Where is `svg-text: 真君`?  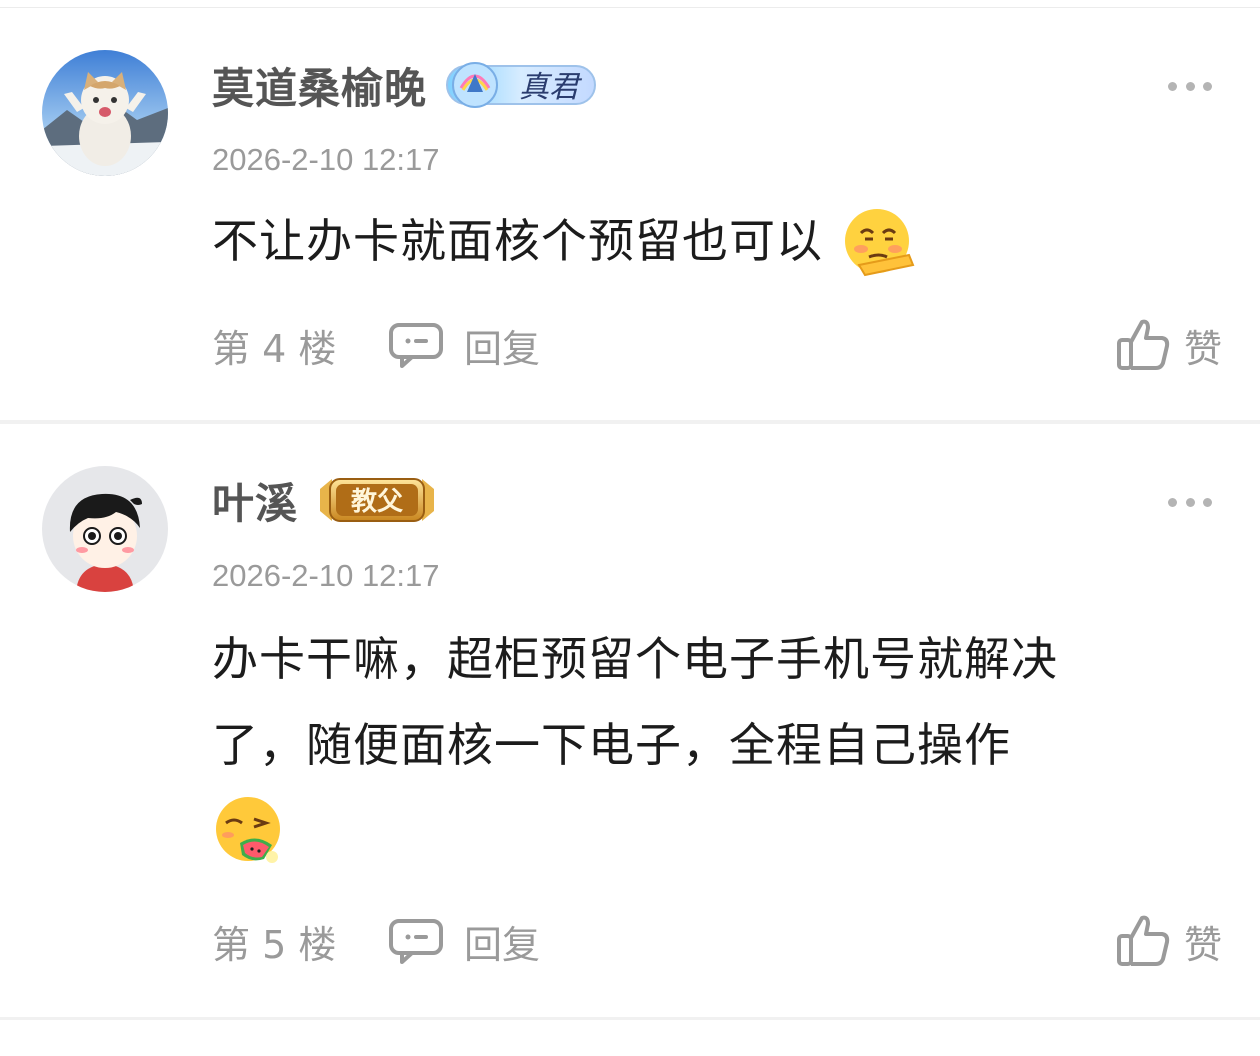
svg-text: 真君 is located at coordinates (551, 87).